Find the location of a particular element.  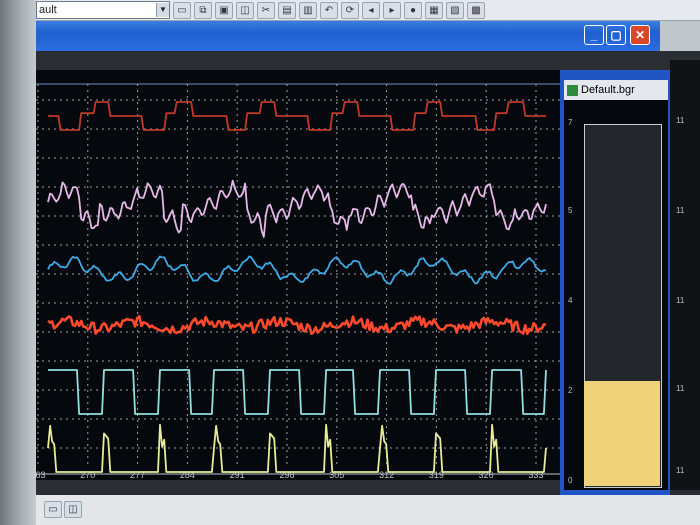

cut-icon: ✂ is located at coordinates (266, 10).